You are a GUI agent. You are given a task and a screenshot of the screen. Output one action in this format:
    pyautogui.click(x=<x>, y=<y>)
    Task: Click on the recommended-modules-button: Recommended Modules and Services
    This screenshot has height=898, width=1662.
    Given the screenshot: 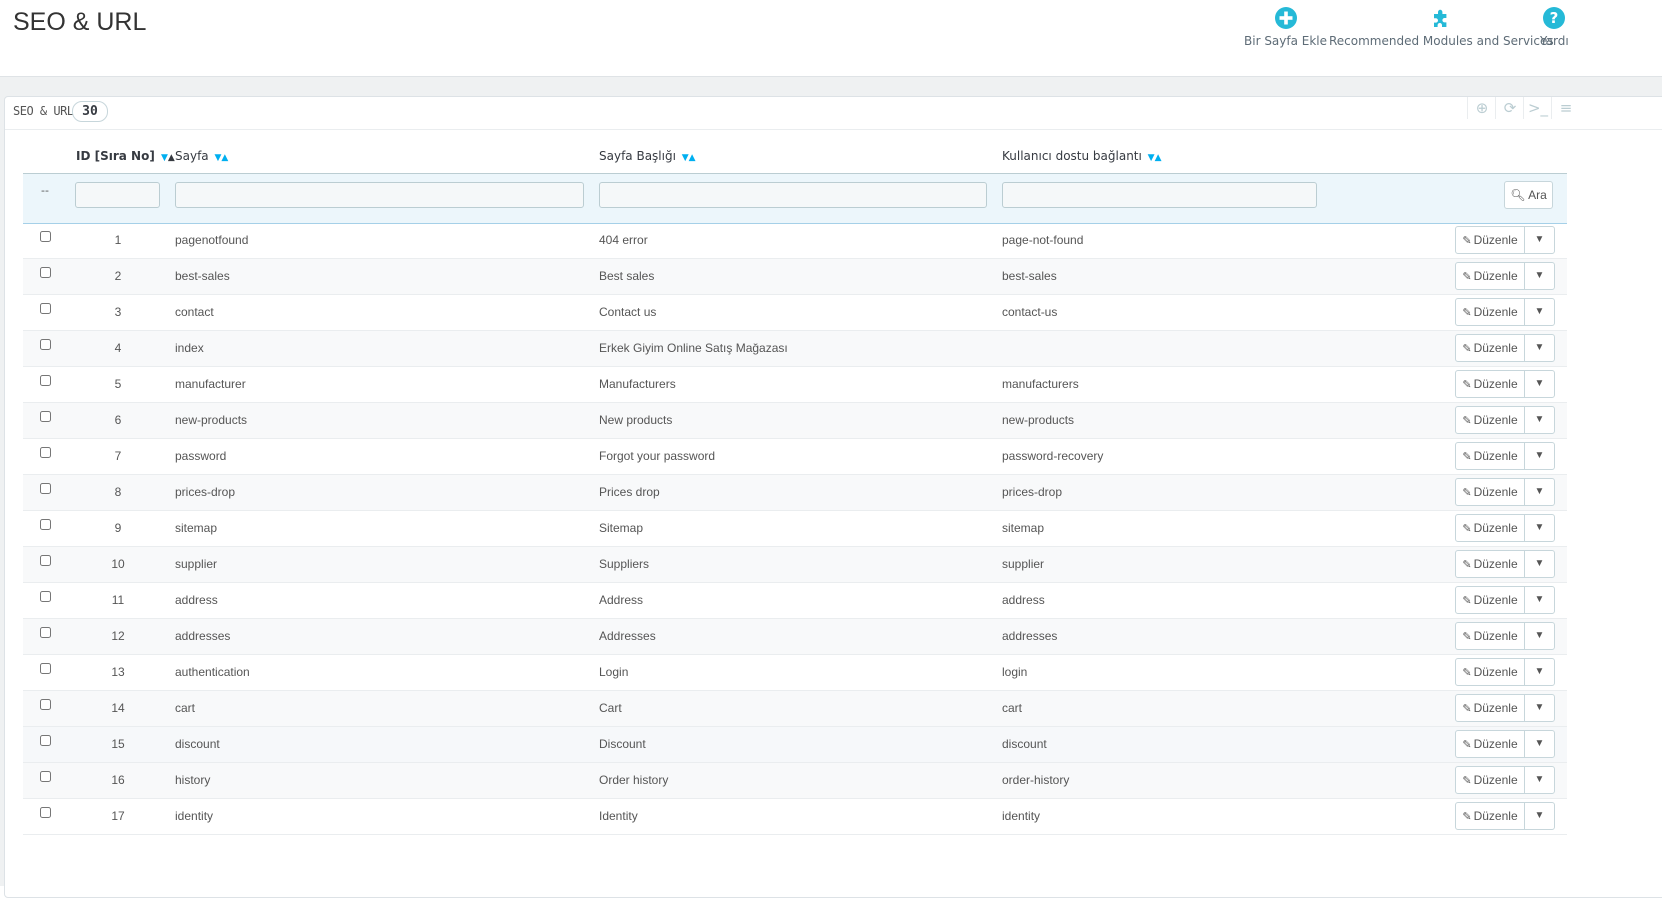 What is the action you would take?
    pyautogui.click(x=1441, y=27)
    